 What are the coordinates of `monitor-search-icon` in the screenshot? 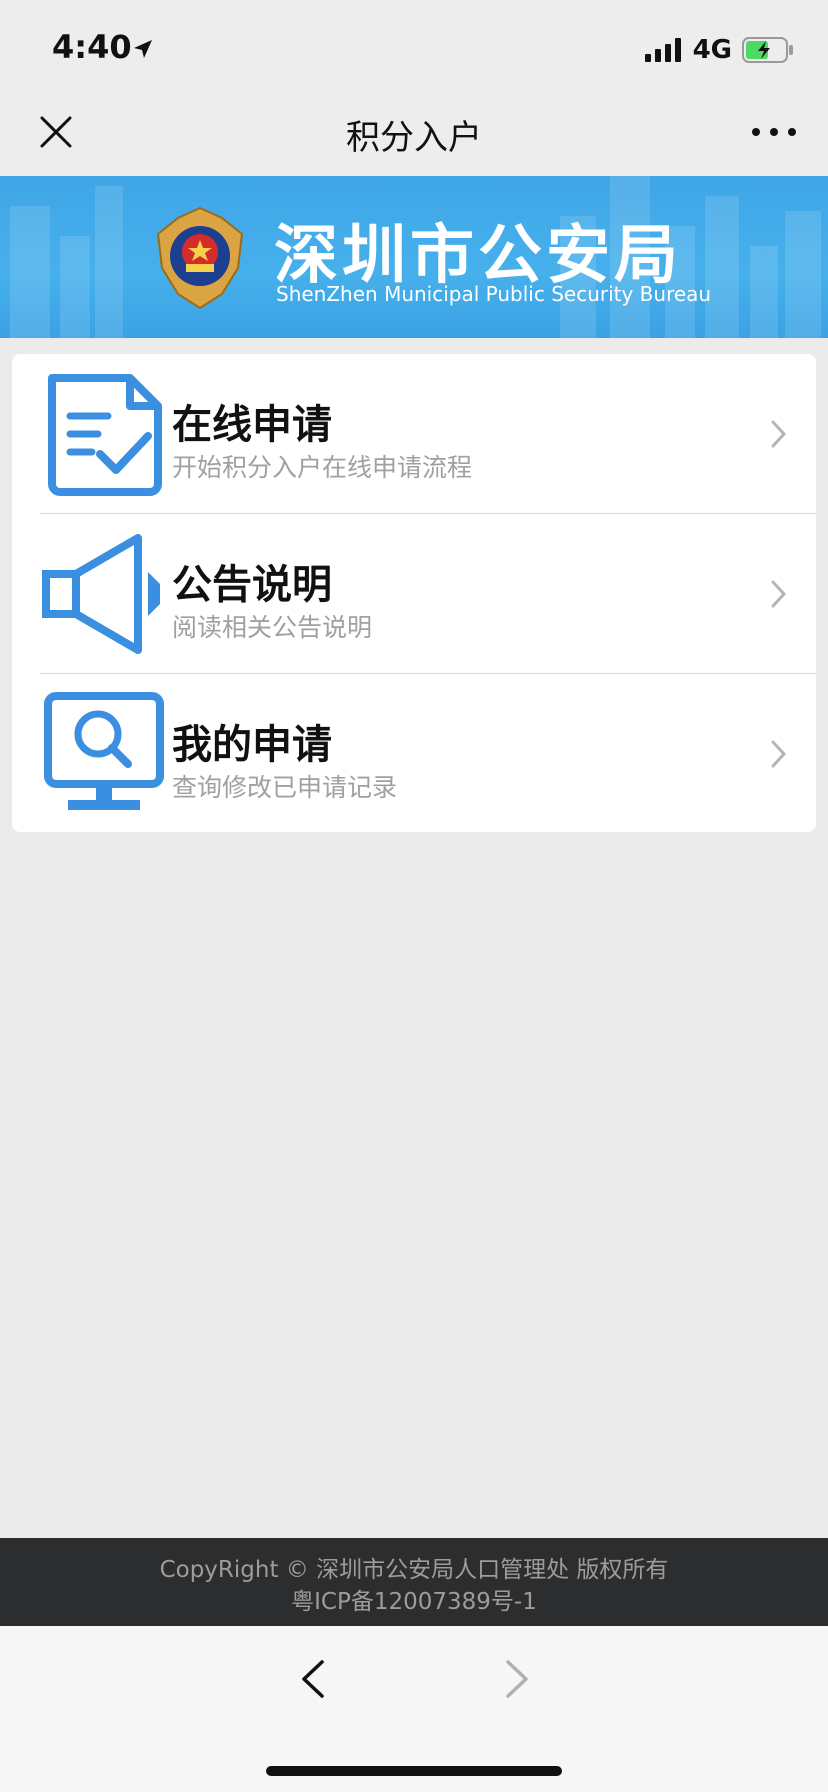 It's located at (104, 751).